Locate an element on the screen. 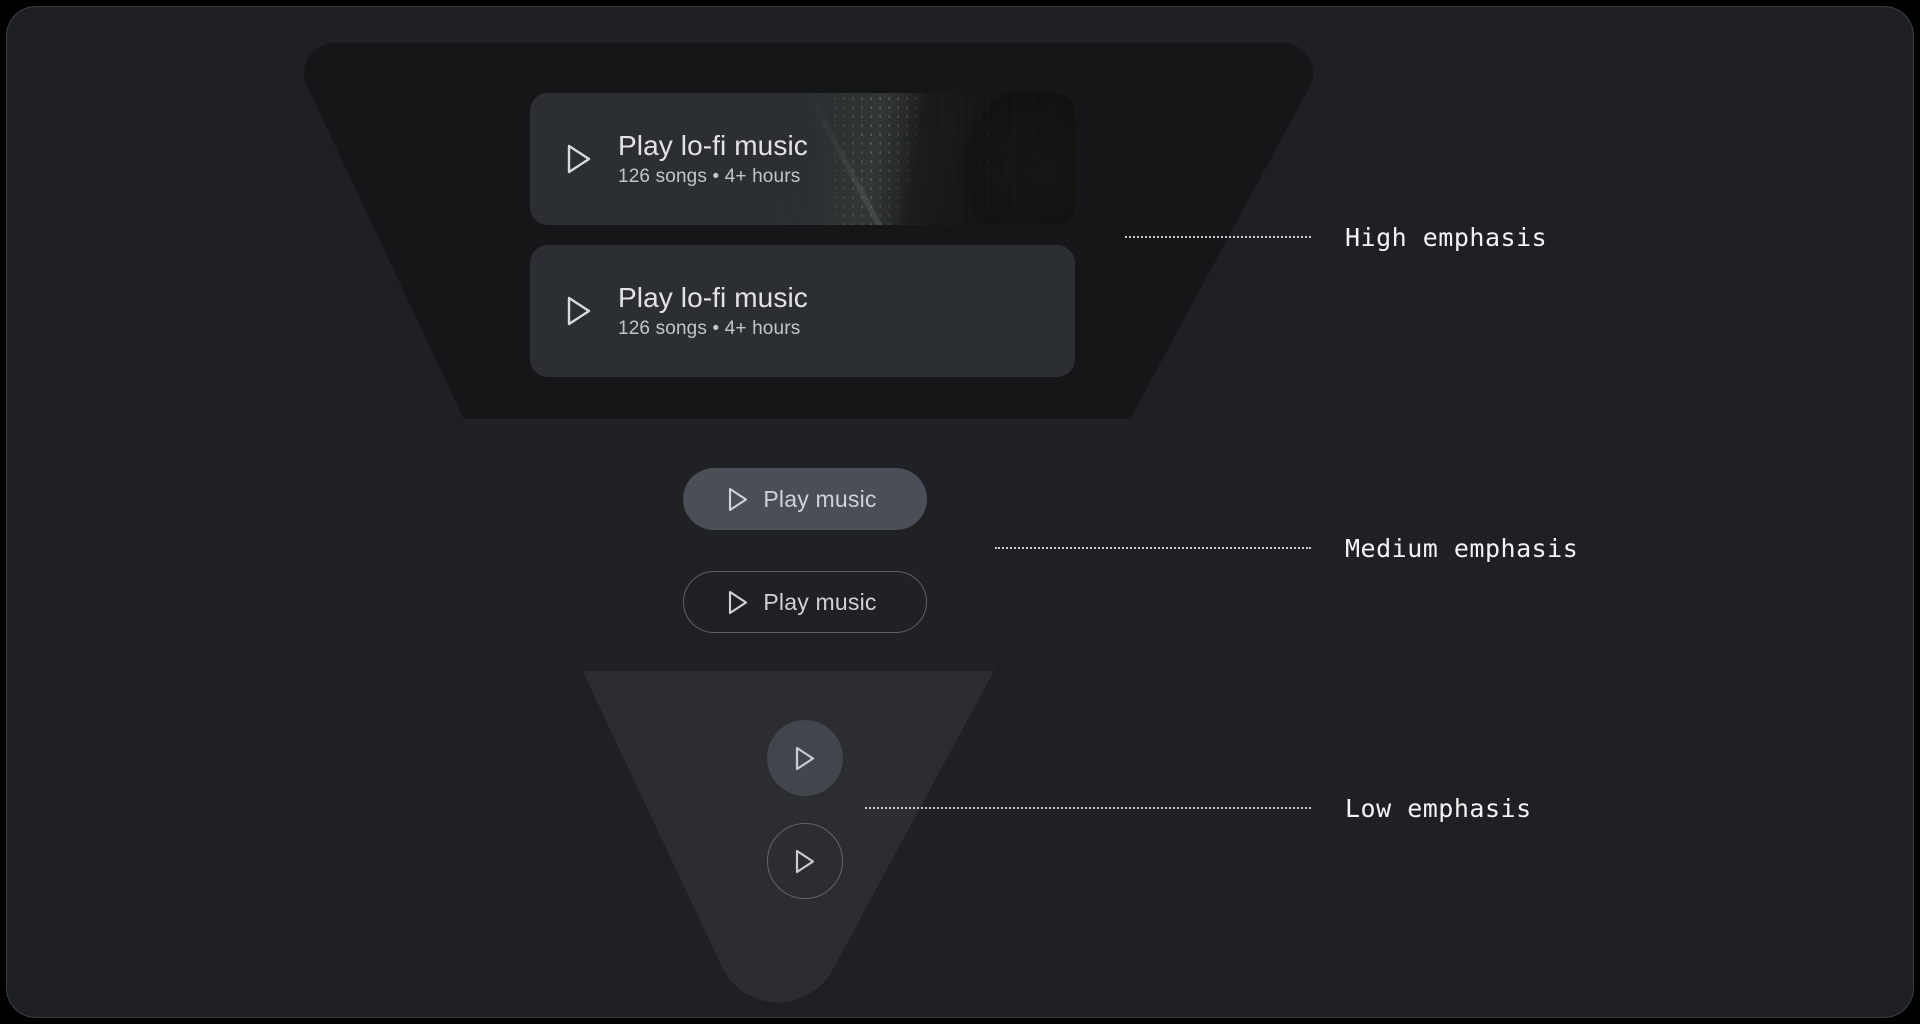 The width and height of the screenshot is (1920, 1024). play-filled-icon-button is located at coordinates (805, 758).